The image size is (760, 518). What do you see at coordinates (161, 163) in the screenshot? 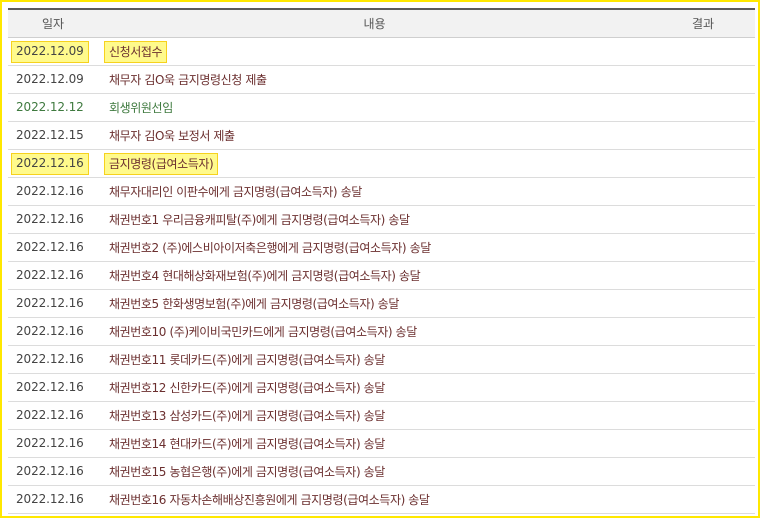
I see `row-content: 금지명령(급여소득자)` at bounding box center [161, 163].